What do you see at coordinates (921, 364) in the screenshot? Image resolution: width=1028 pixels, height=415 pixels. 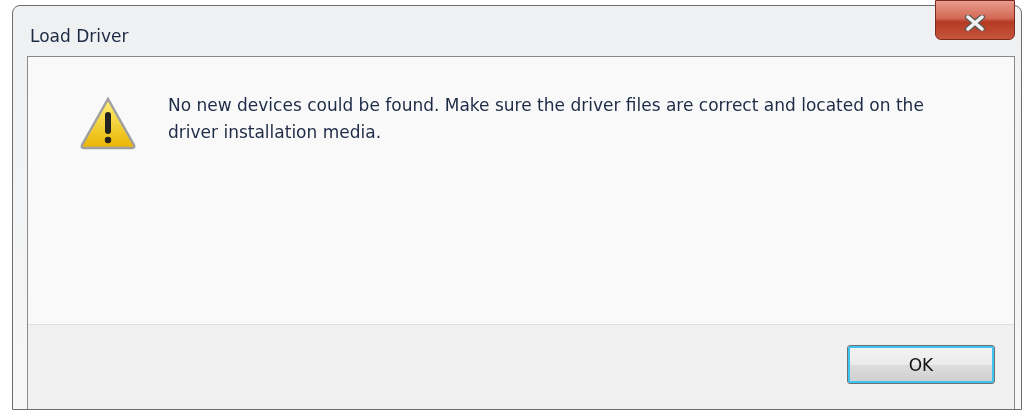 I see `ok-button: OK` at bounding box center [921, 364].